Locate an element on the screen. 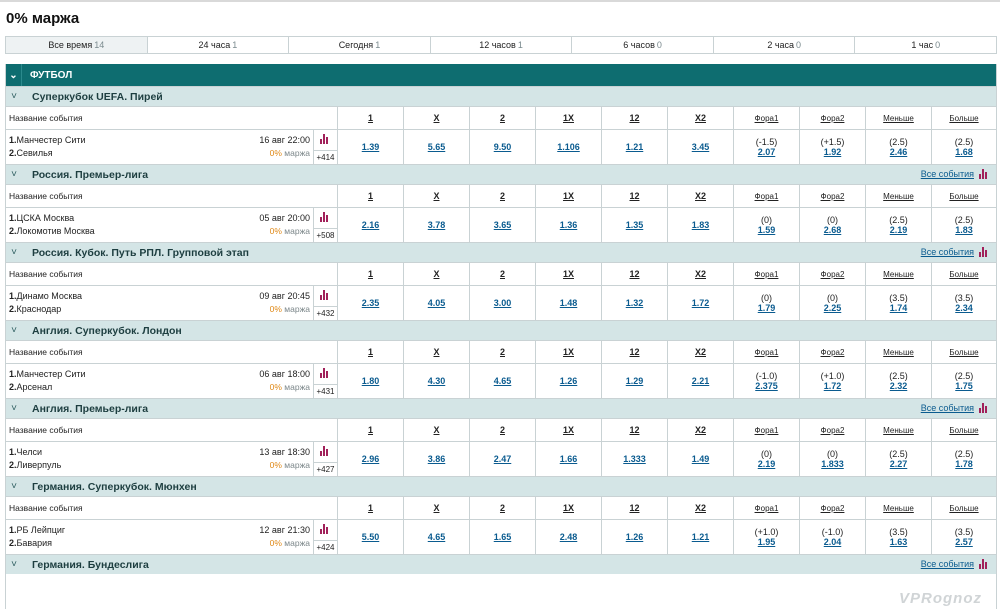 The image size is (1000, 609). odds-cell-less: (2.5) 2.27 is located at coordinates (898, 459).